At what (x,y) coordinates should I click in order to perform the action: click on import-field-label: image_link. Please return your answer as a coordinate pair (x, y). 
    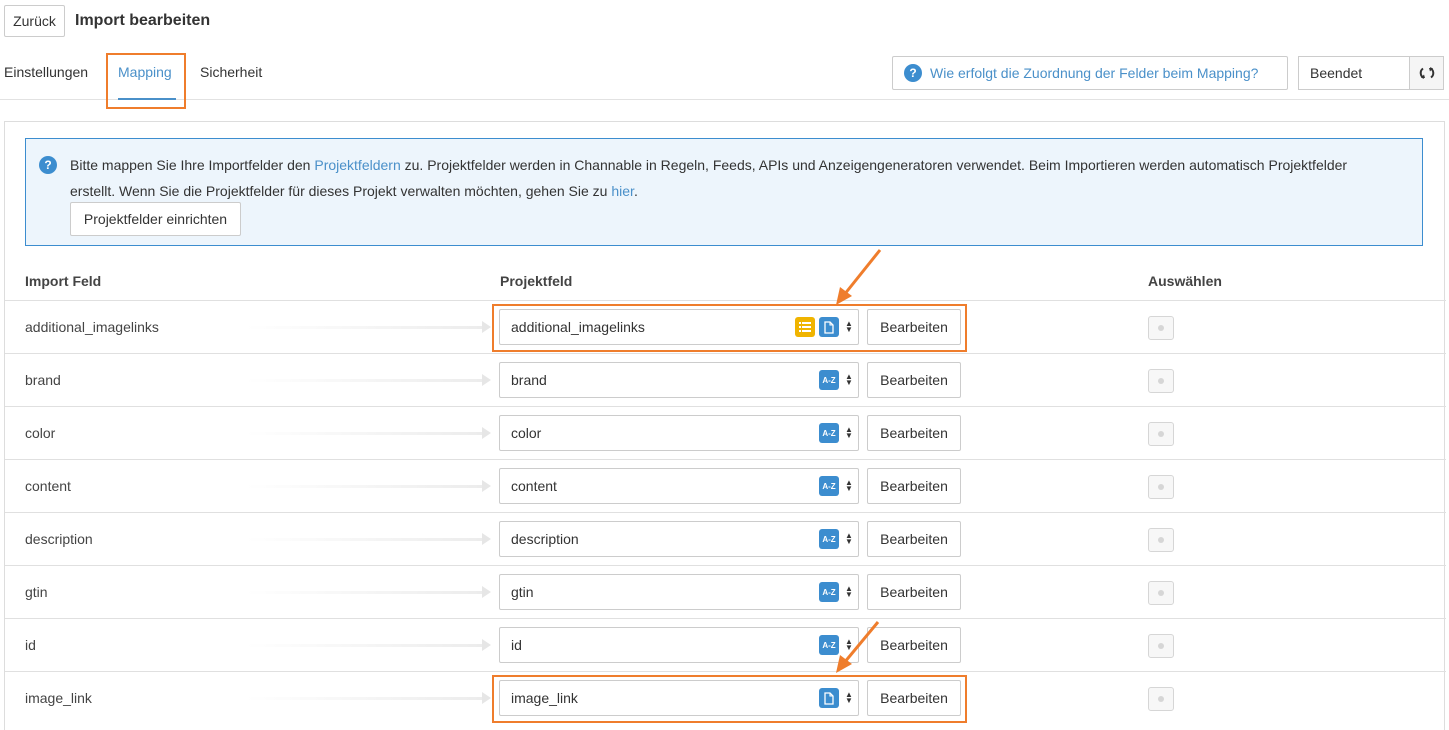
    Looking at the image, I should click on (58, 698).